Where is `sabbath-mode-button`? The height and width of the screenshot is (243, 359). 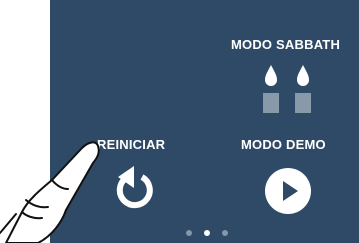 sabbath-mode-button is located at coordinates (287, 88).